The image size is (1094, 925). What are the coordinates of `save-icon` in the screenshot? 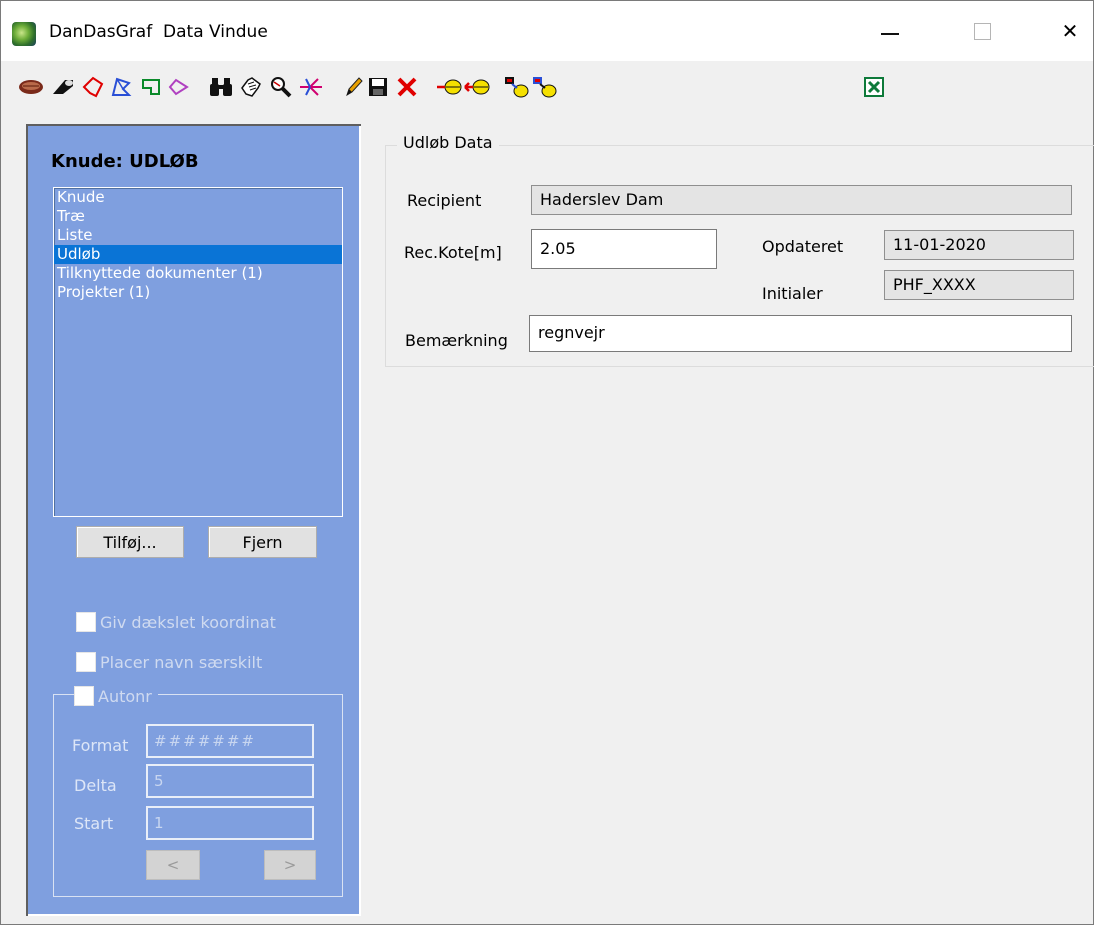 It's located at (378, 87).